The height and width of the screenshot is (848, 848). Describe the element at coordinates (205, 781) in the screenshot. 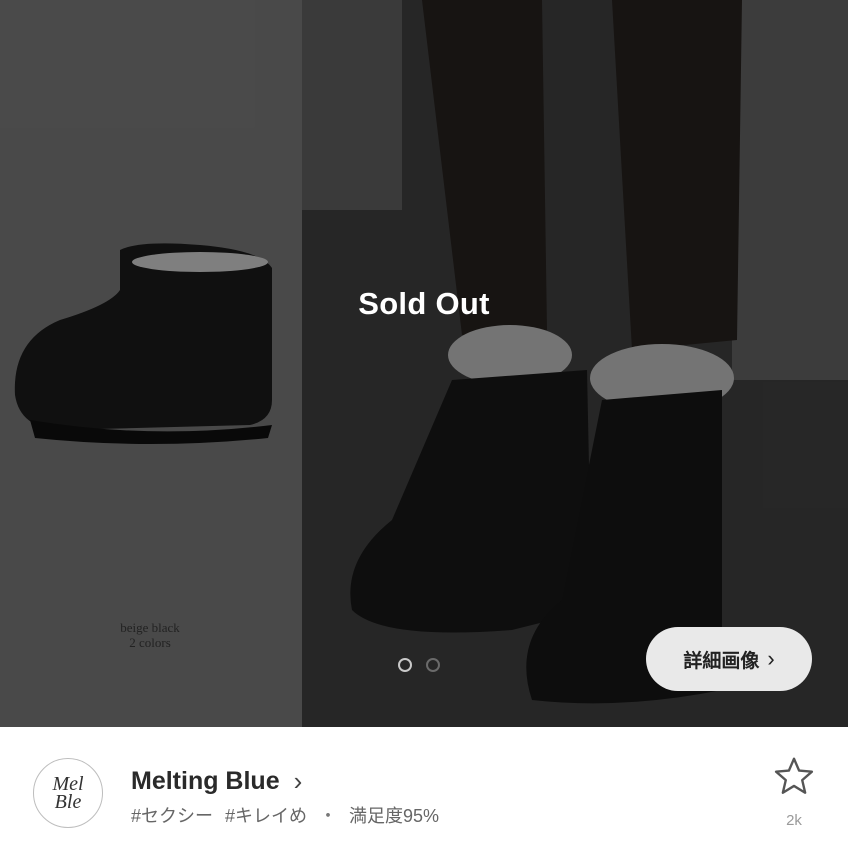

I see `shop-name: Melting Blue` at that location.